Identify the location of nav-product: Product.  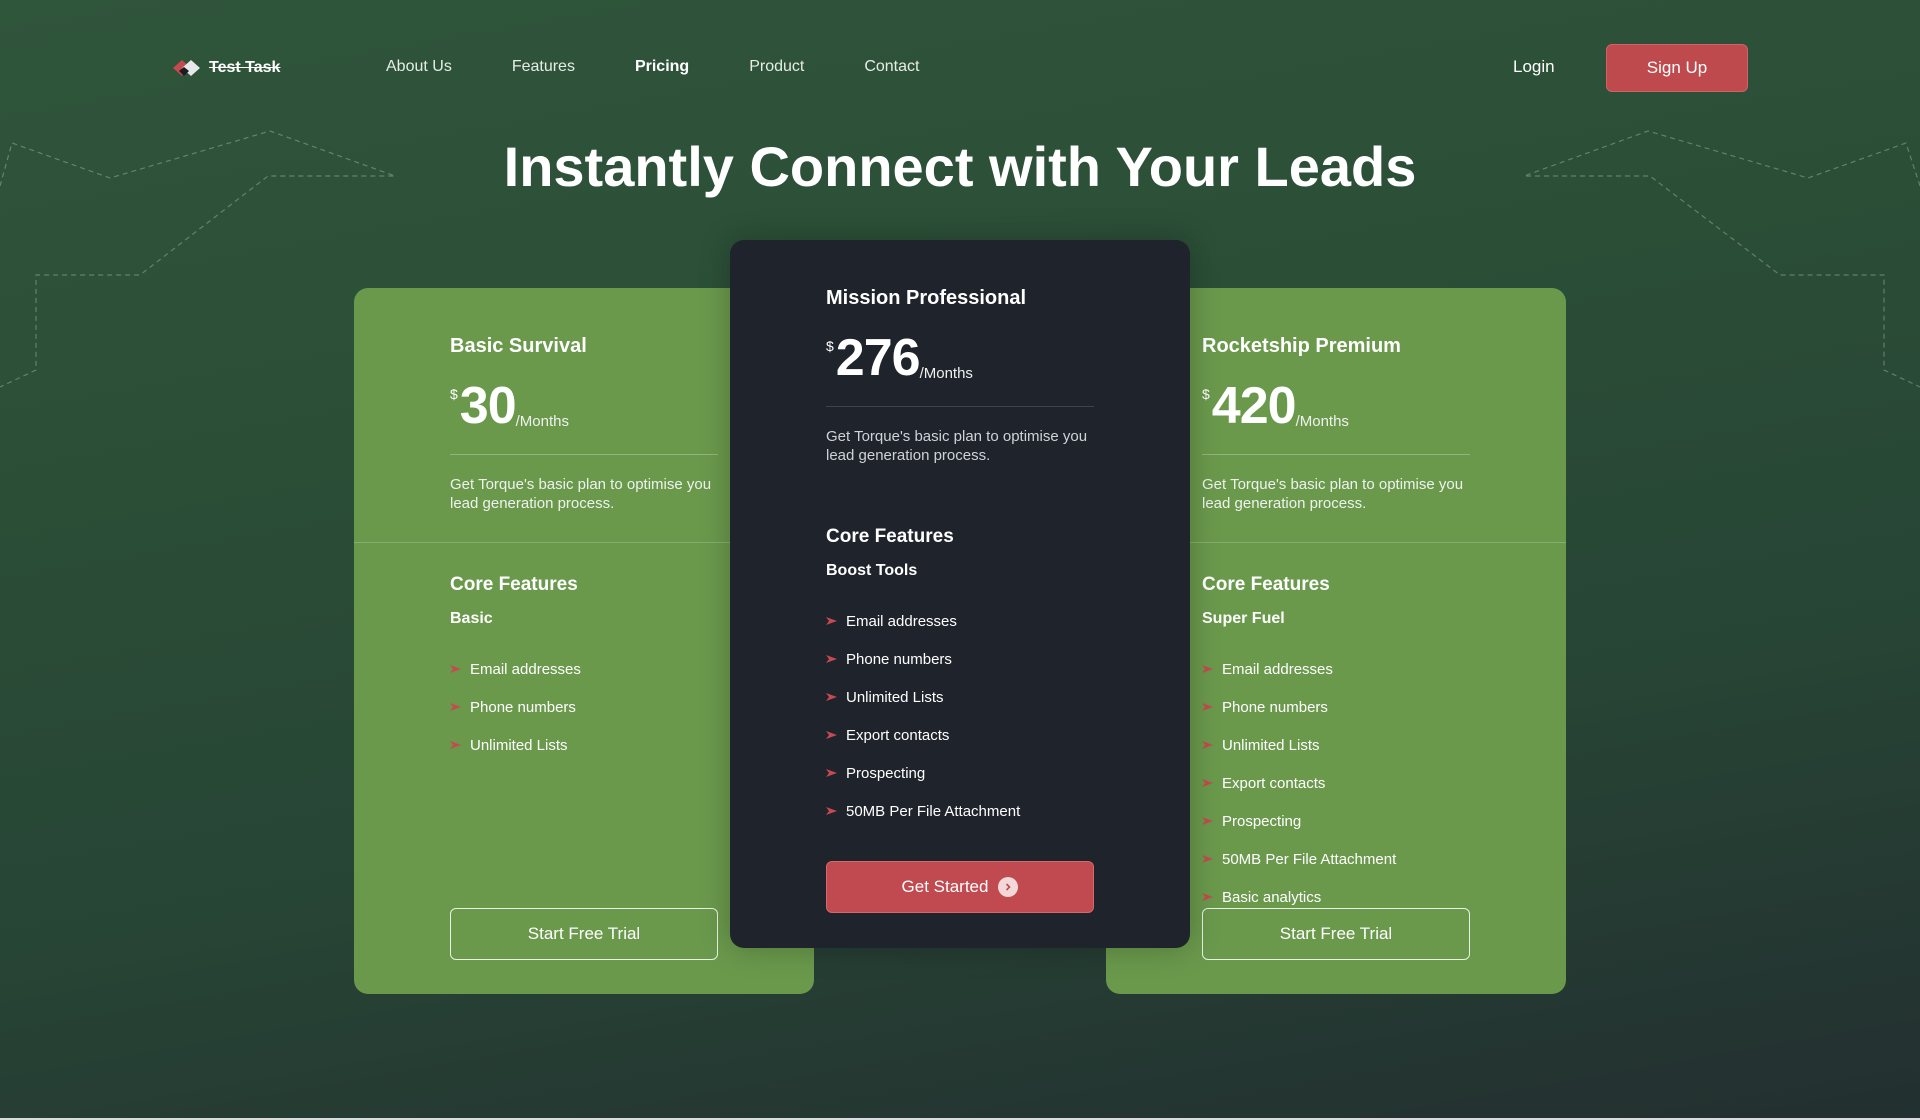
(776, 67).